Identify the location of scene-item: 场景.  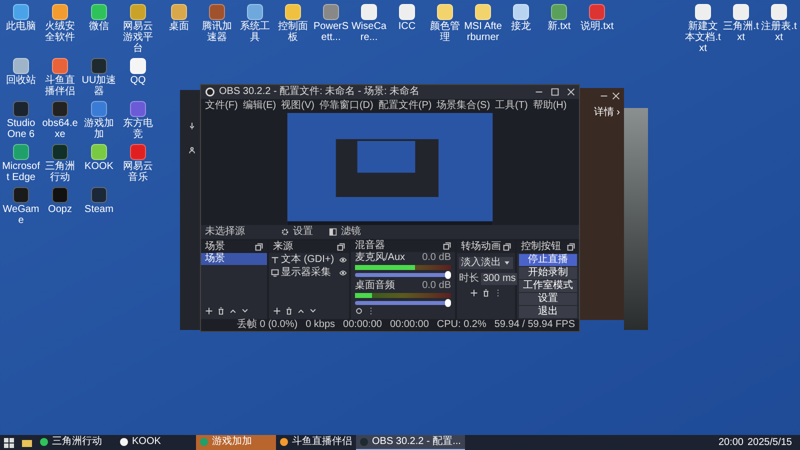
(234, 258).